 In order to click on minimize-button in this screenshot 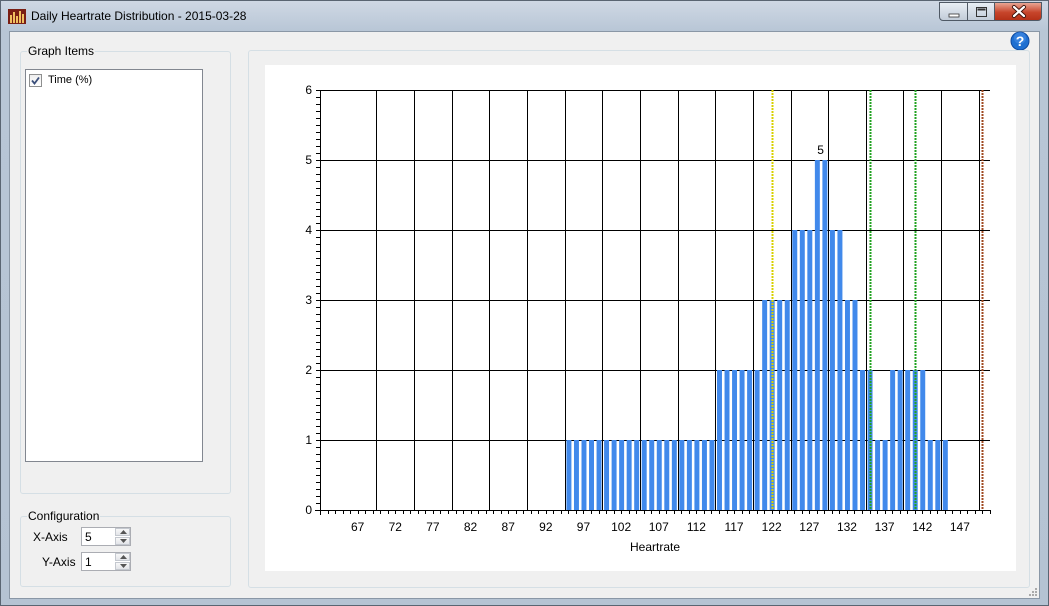, I will do `click(953, 11)`.